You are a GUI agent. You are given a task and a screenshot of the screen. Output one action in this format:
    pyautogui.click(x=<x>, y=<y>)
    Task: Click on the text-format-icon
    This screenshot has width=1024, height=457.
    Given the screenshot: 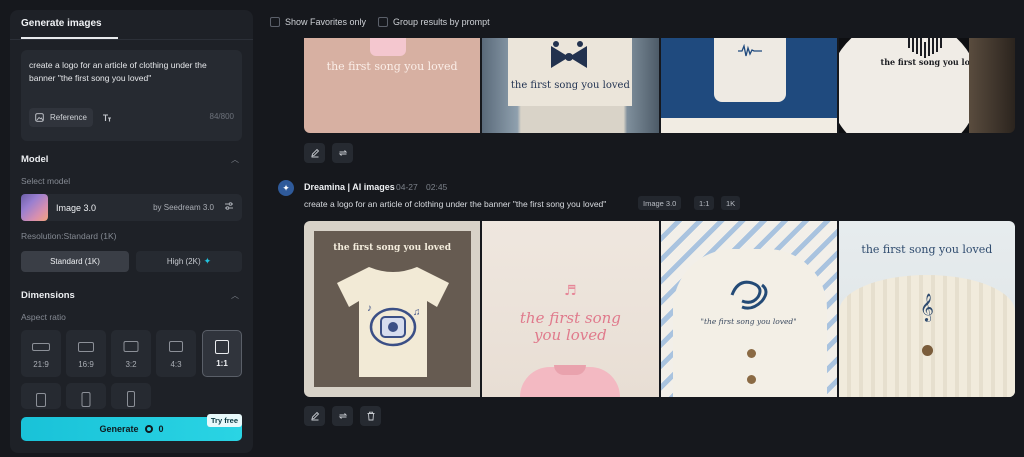 What is the action you would take?
    pyautogui.click(x=107, y=117)
    